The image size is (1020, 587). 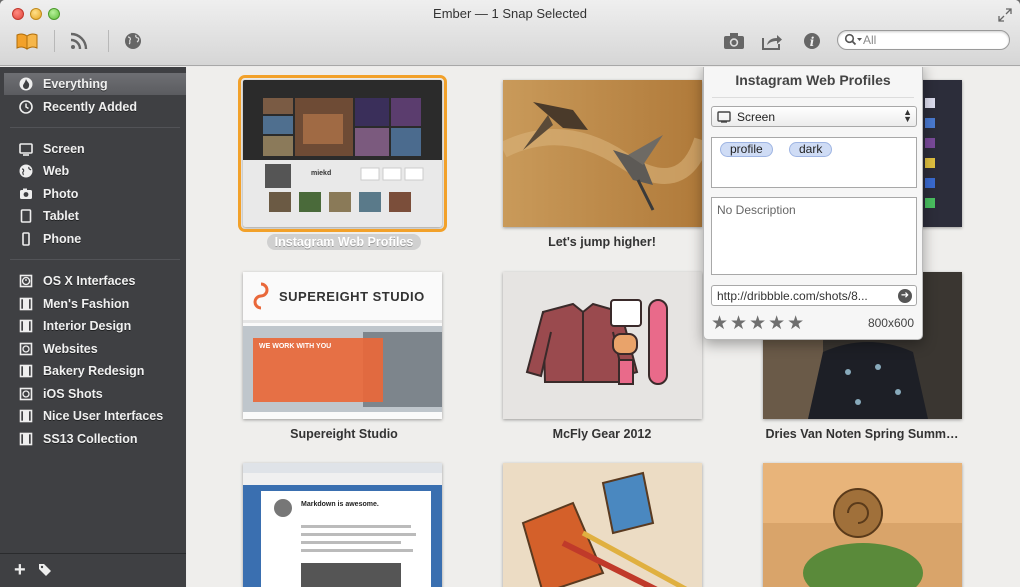 I want to click on svg-text: i, so click(x=812, y=42).